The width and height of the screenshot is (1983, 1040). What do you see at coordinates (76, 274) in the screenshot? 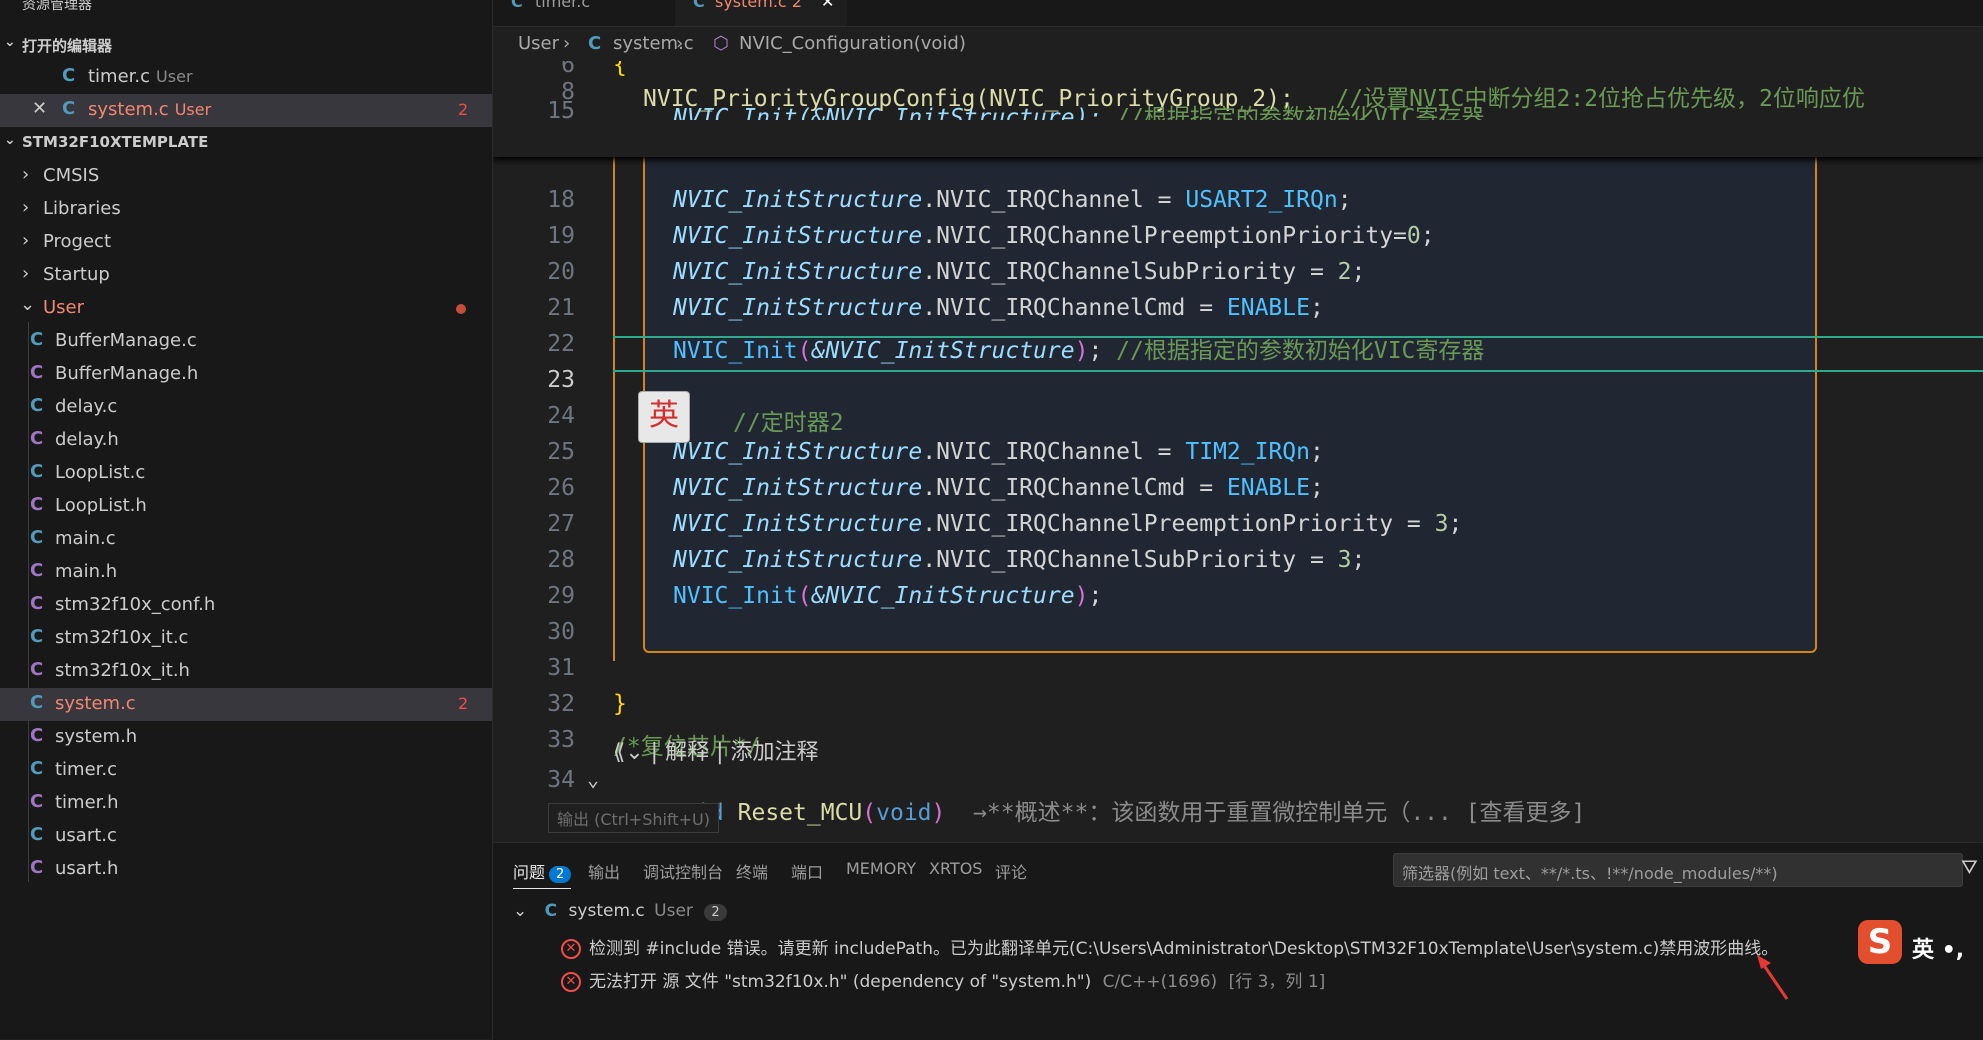
I see `folder-name: Startup` at bounding box center [76, 274].